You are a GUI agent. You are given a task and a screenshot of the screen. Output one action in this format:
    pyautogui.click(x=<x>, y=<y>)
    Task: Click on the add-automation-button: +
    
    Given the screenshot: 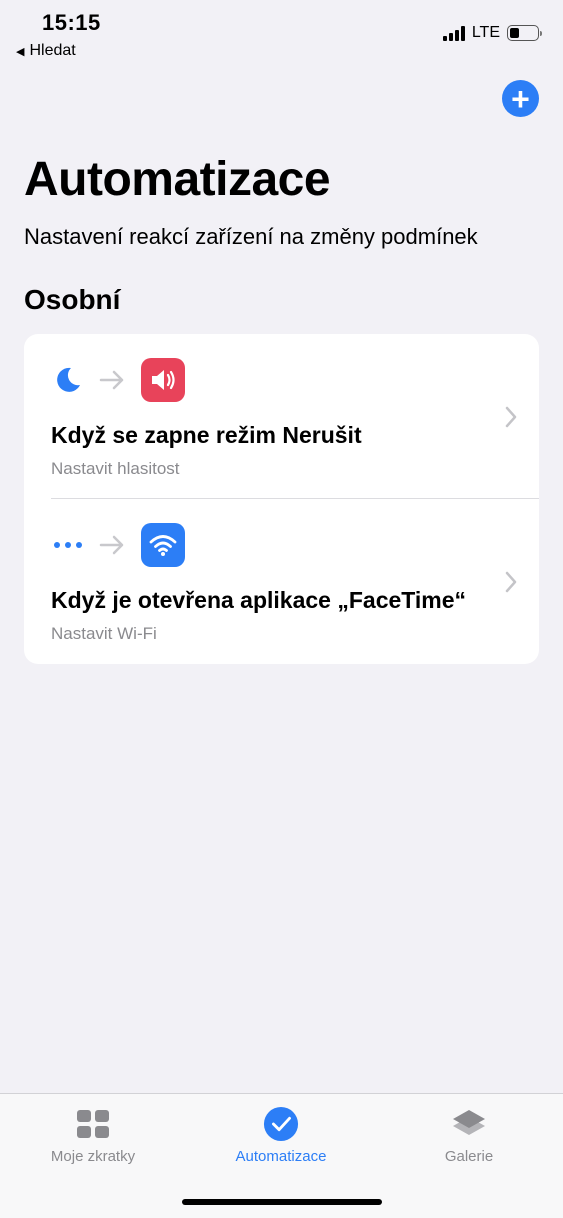 What is the action you would take?
    pyautogui.click(x=520, y=98)
    